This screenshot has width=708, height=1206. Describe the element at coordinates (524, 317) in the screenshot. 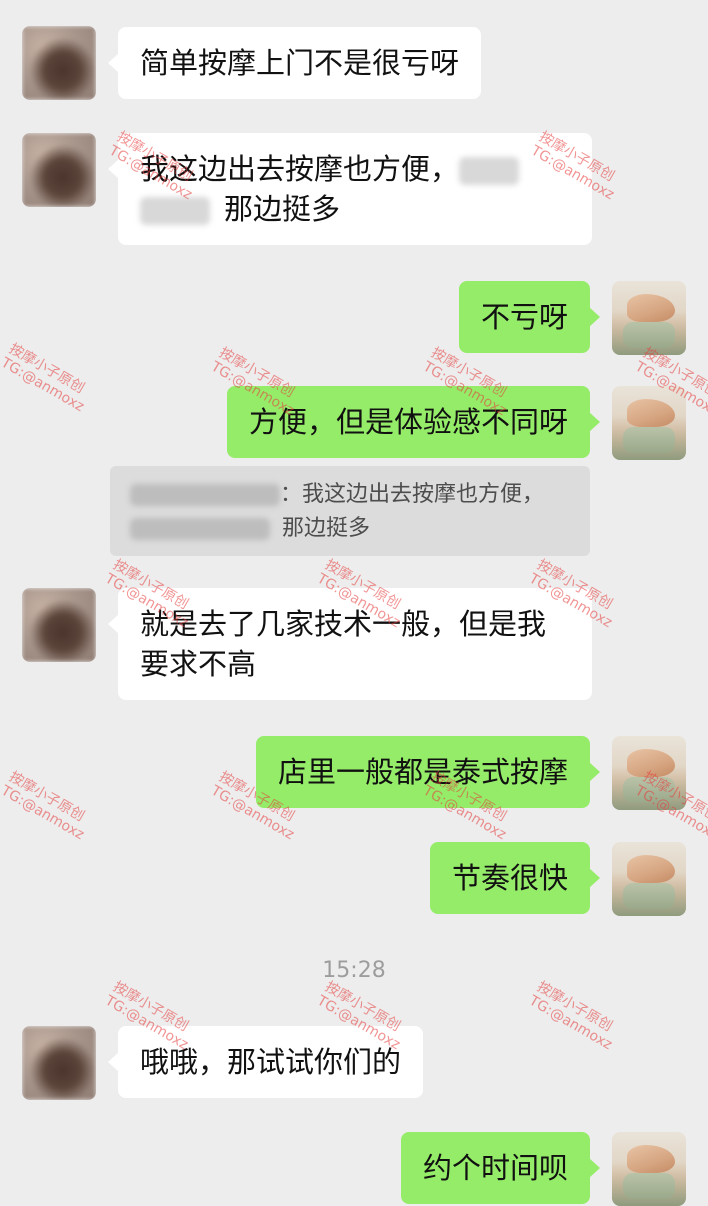

I see `message-text: 不亏呀` at that location.